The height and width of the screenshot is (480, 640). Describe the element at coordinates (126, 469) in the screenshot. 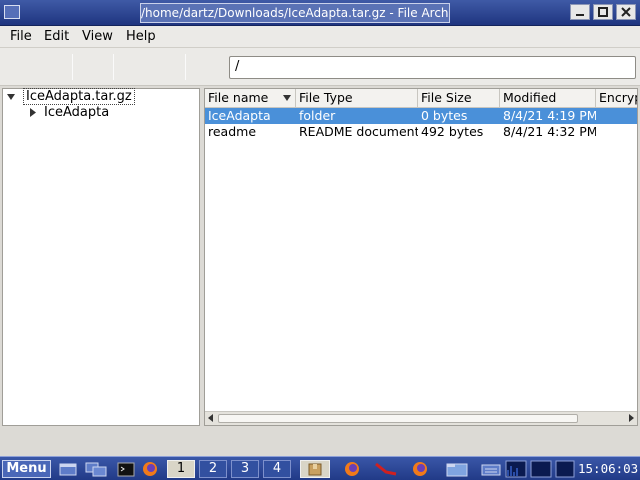

I see `terminal-icon` at that location.